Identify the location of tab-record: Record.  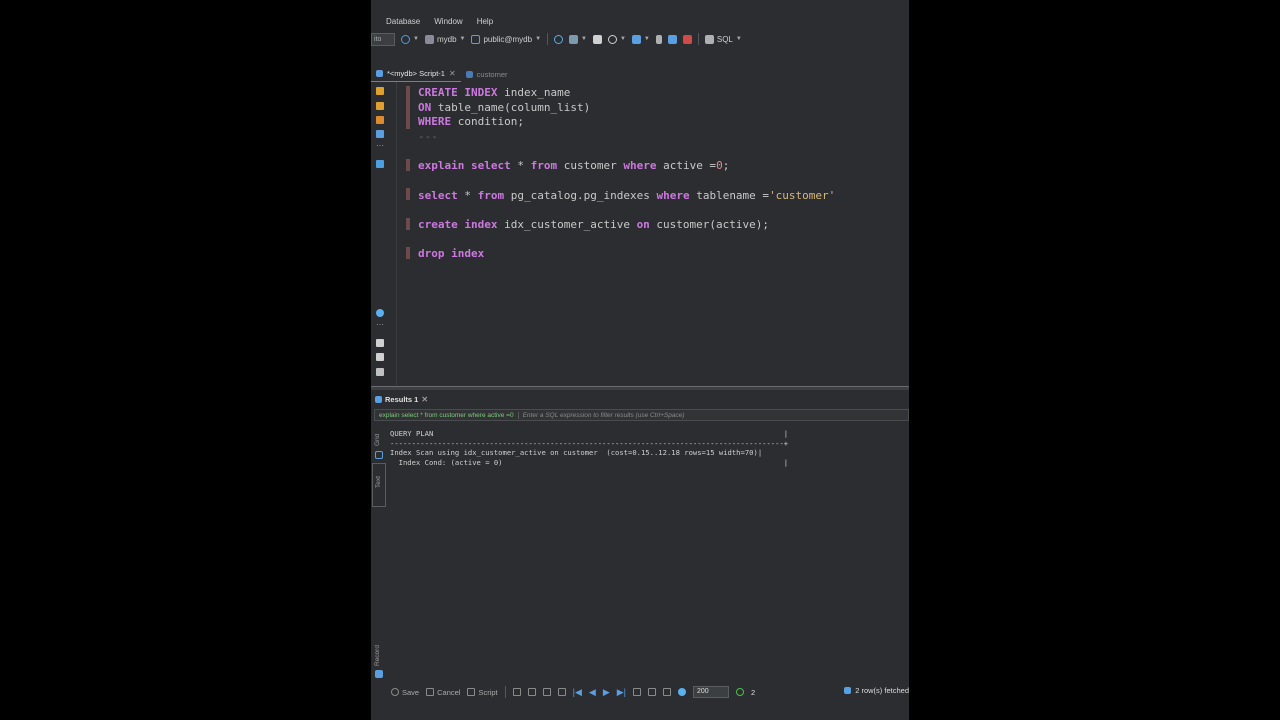
(377, 655).